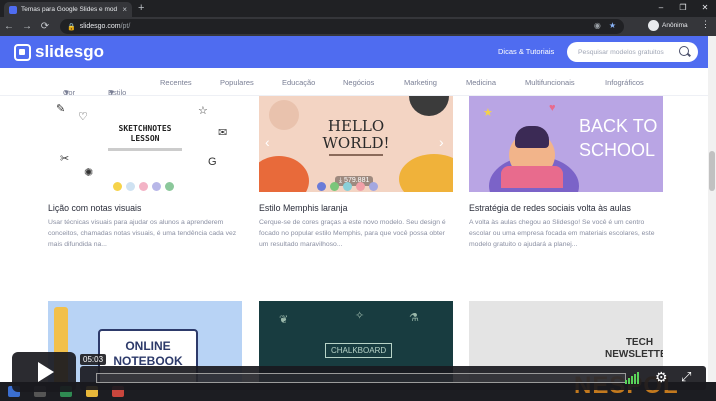 Image resolution: width=716 pixels, height=401 pixels. What do you see at coordinates (61, 109) in the screenshot?
I see `pencil-doodle-icon: ✎` at bounding box center [61, 109].